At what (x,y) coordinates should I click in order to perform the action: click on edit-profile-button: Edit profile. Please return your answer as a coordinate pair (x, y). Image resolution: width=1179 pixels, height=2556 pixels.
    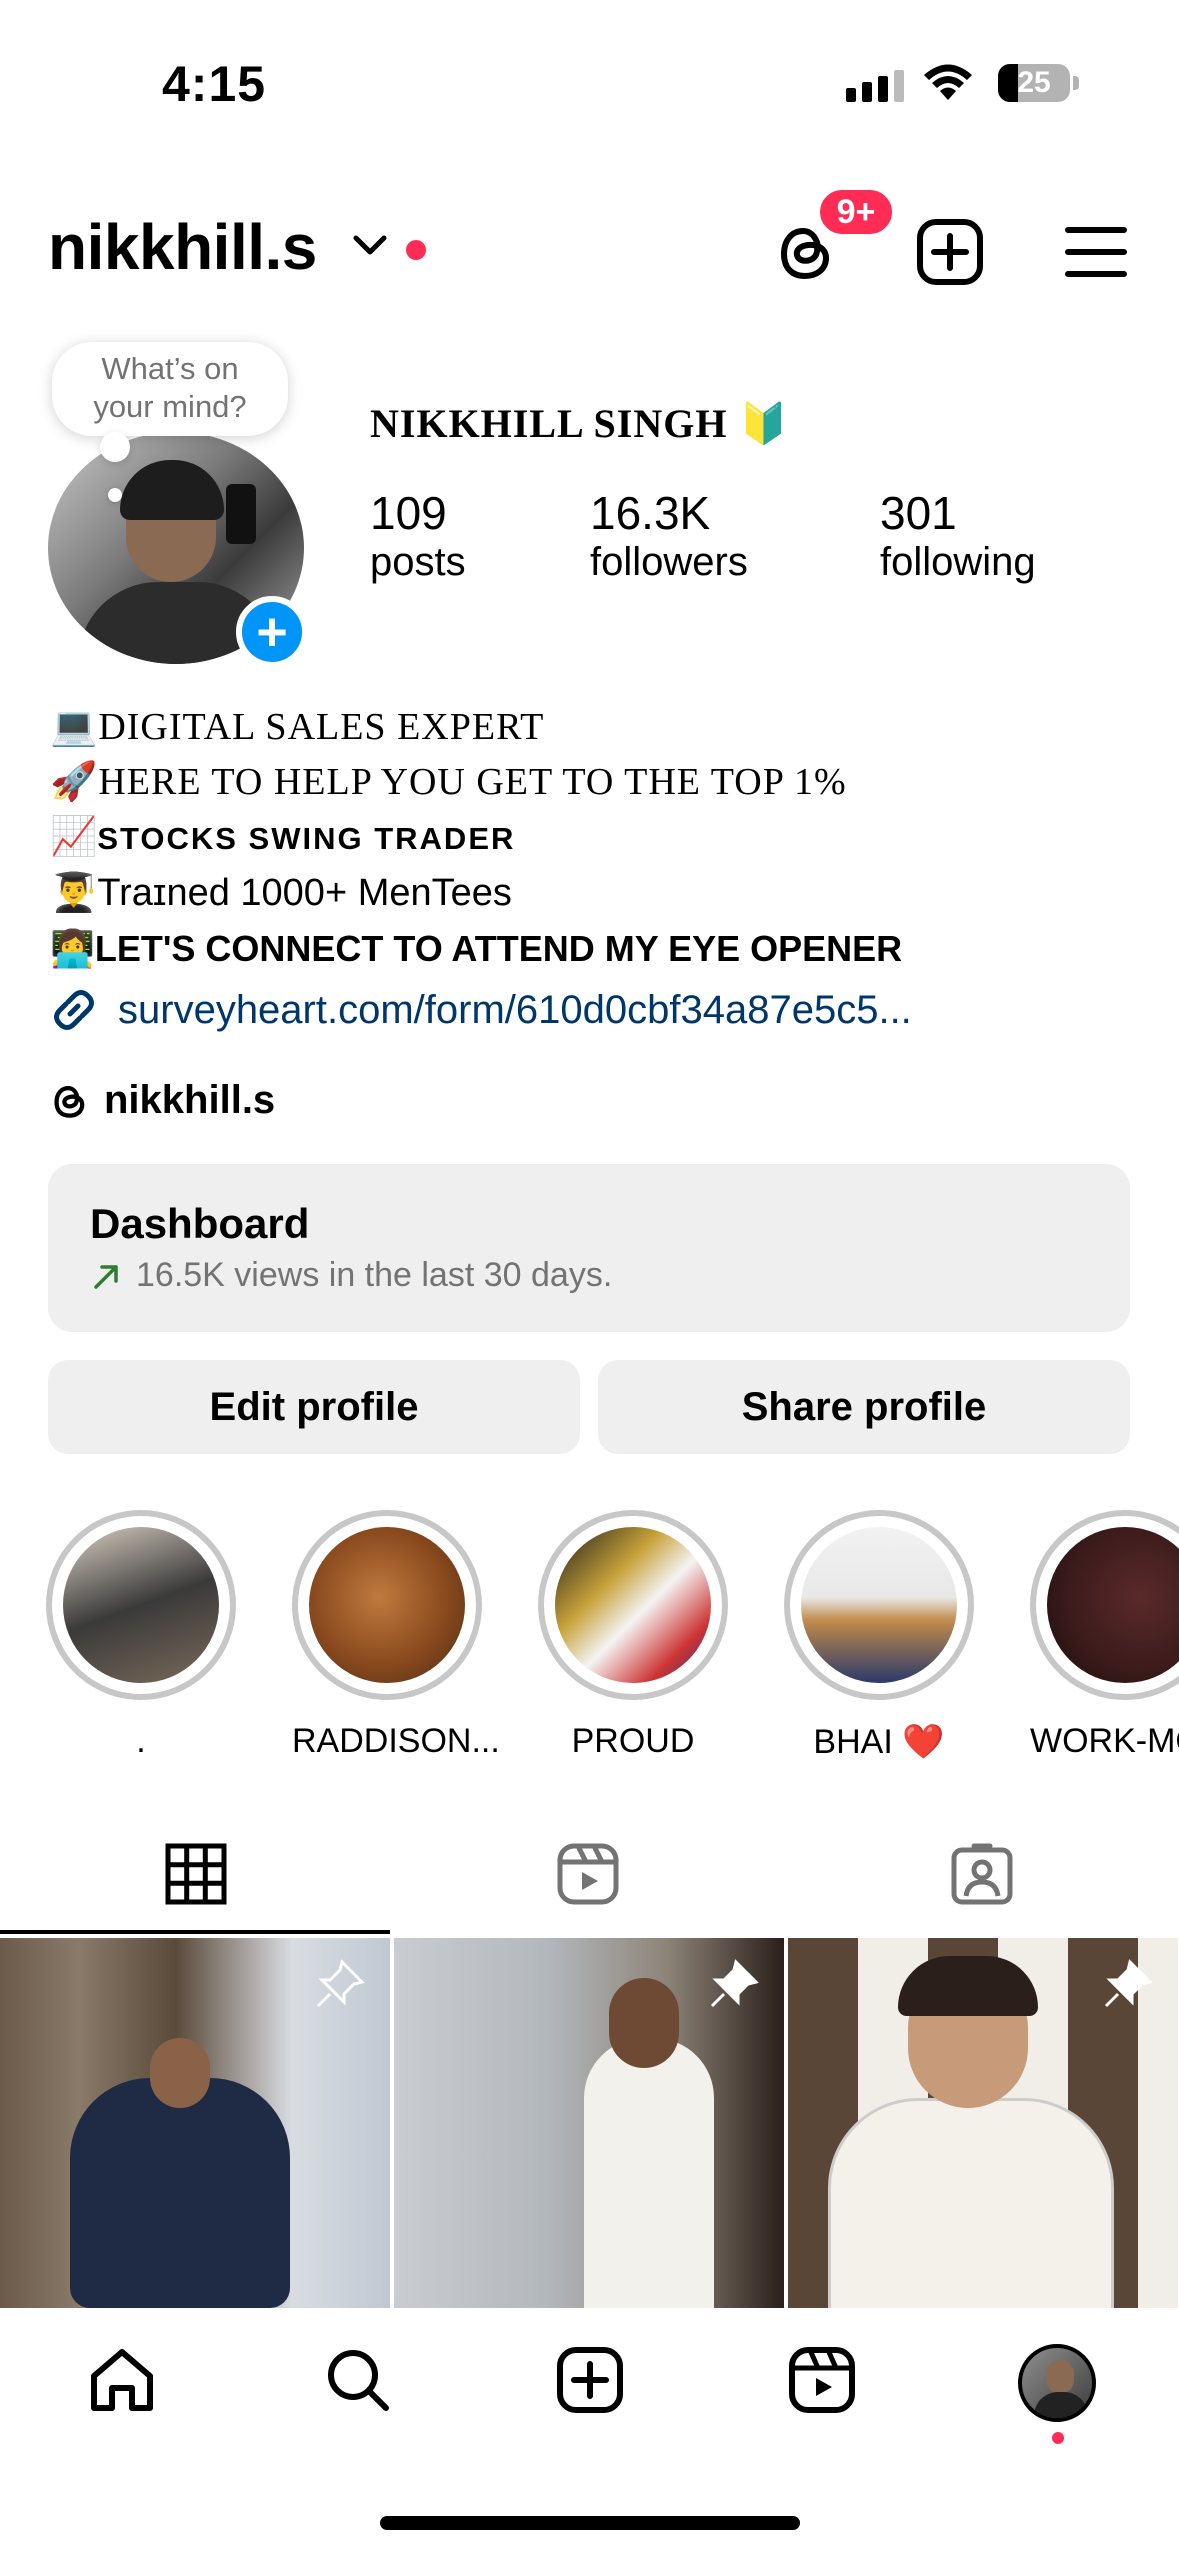
    Looking at the image, I should click on (314, 1407).